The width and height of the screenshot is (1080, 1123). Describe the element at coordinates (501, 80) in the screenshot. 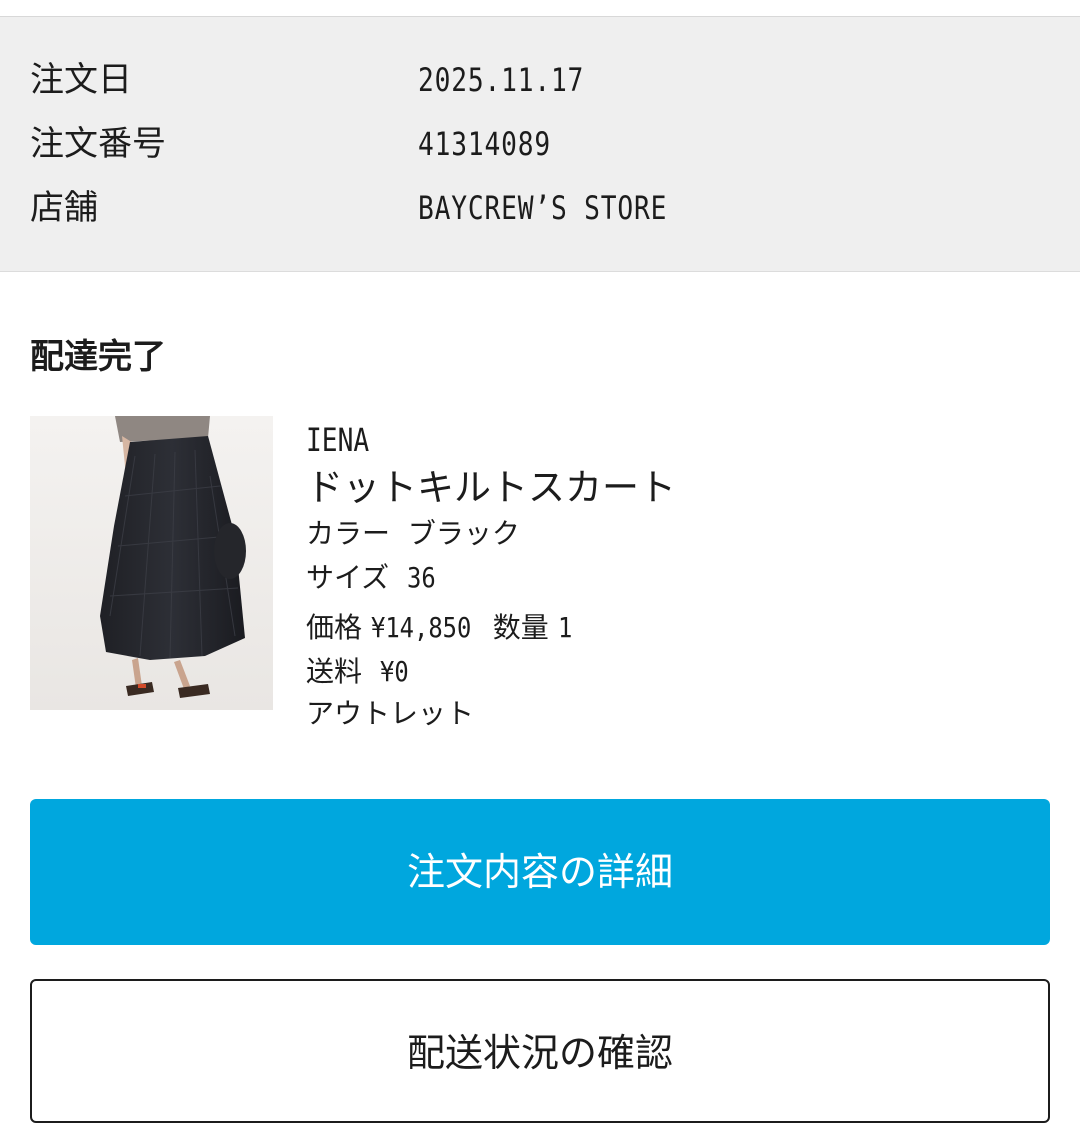

I see `order-date-value: 2025.11.17` at that location.